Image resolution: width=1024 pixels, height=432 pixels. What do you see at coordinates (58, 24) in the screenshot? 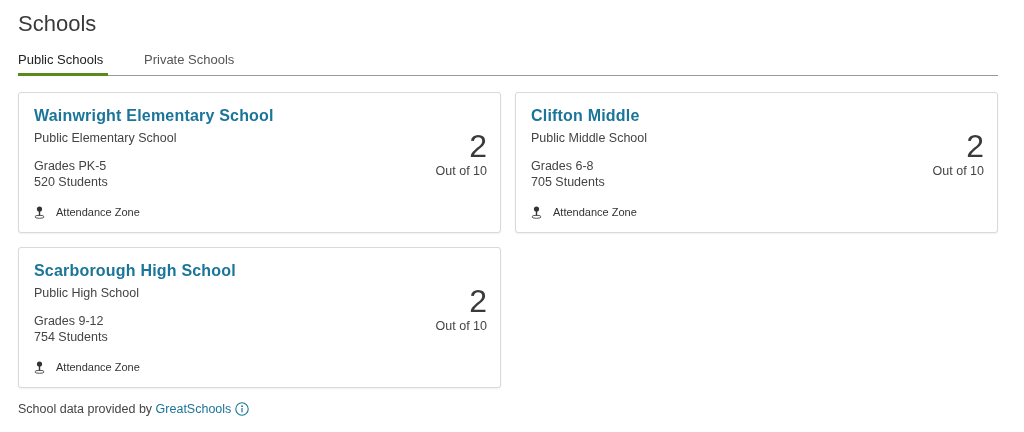
I see `page-title: Schools` at bounding box center [58, 24].